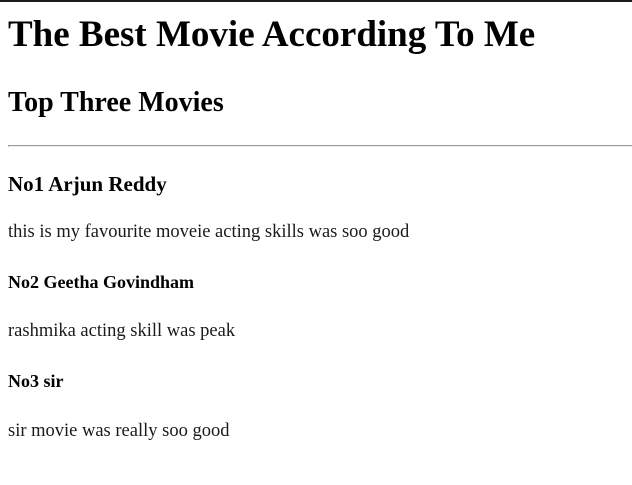 Image resolution: width=632 pixels, height=485 pixels. I want to click on movie-description-3: sir movie was really soo good, so click(119, 431).